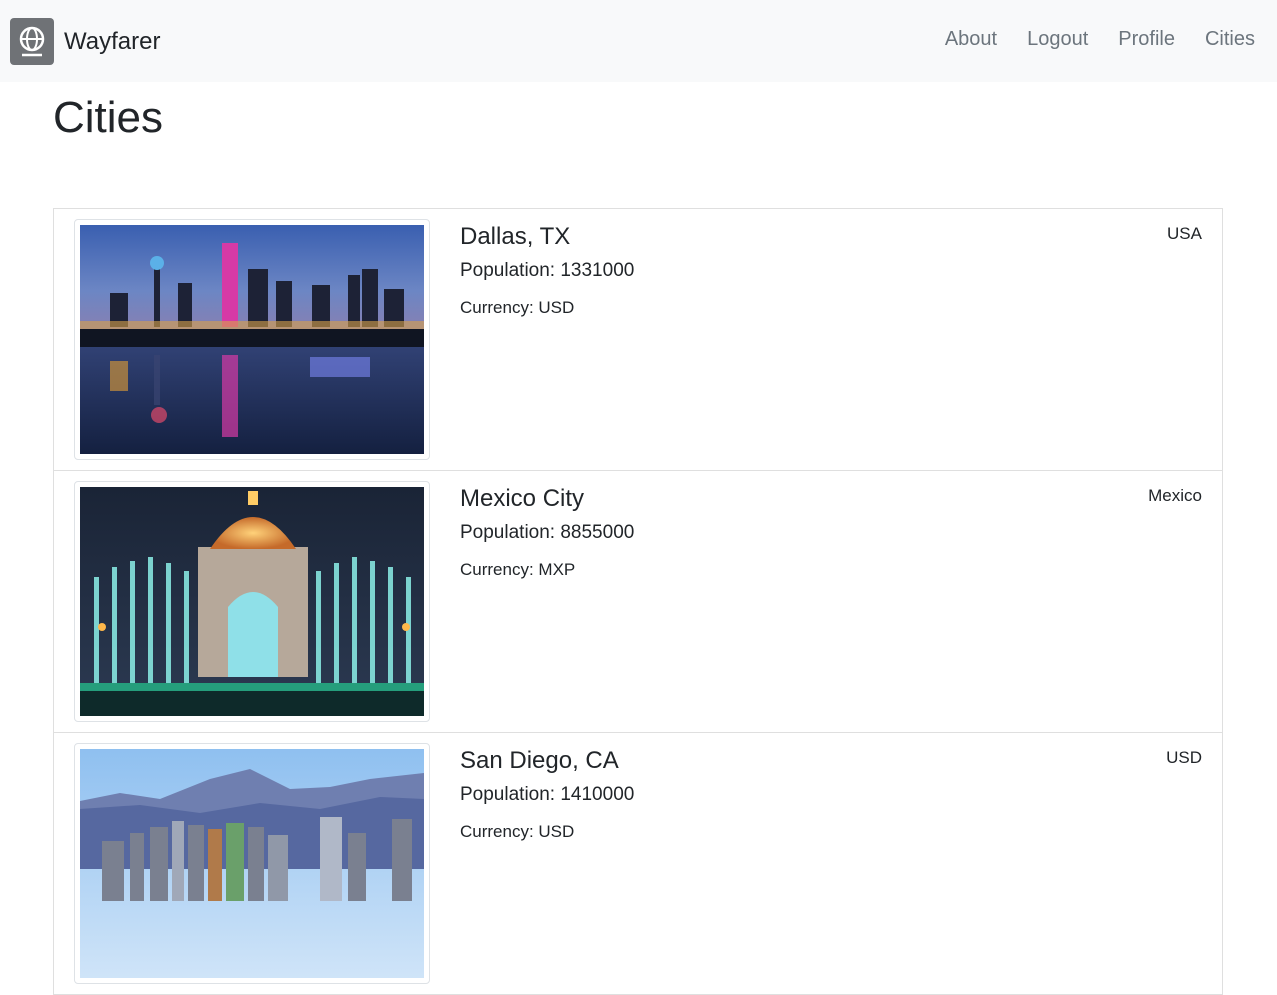  Describe the element at coordinates (1184, 233) in the screenshot. I see `city-country: USA` at that location.